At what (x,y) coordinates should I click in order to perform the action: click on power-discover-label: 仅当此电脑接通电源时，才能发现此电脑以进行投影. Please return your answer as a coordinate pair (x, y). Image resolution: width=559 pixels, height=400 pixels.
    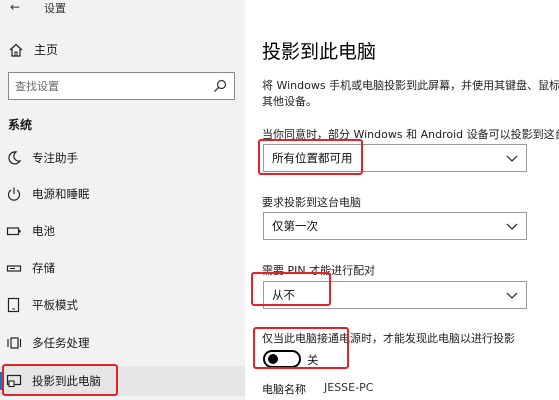
    Looking at the image, I should click on (388, 338).